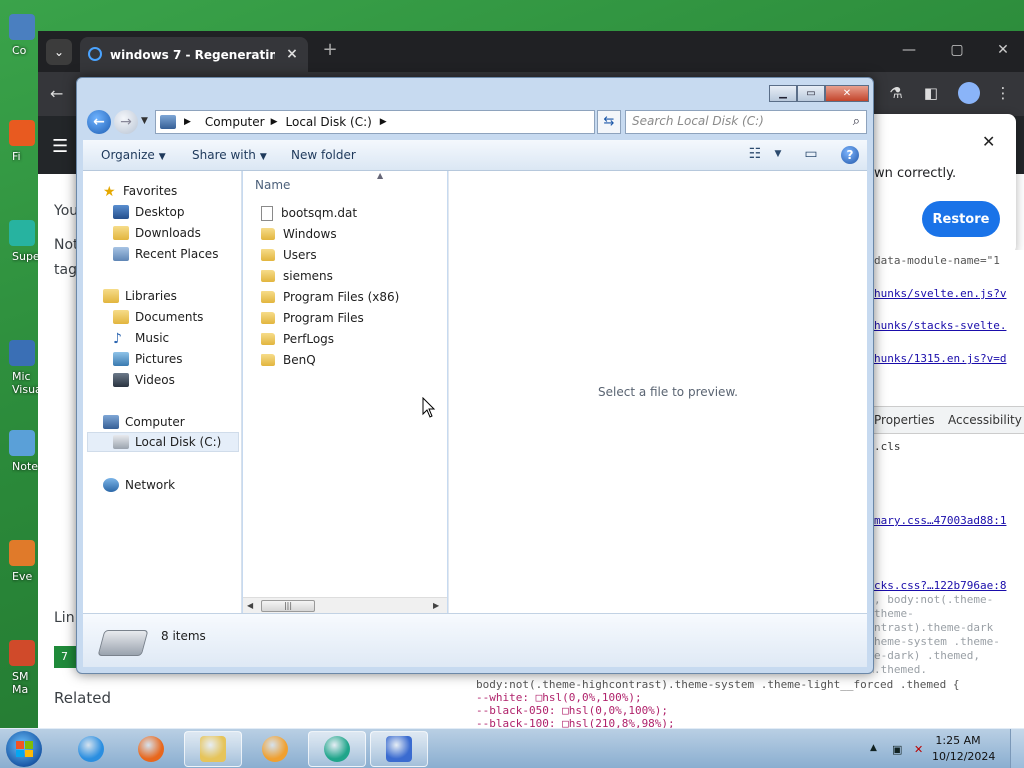 The image size is (1024, 768). What do you see at coordinates (964, 749) in the screenshot?
I see `clock: 1:25 AM 10/12/2024` at bounding box center [964, 749].